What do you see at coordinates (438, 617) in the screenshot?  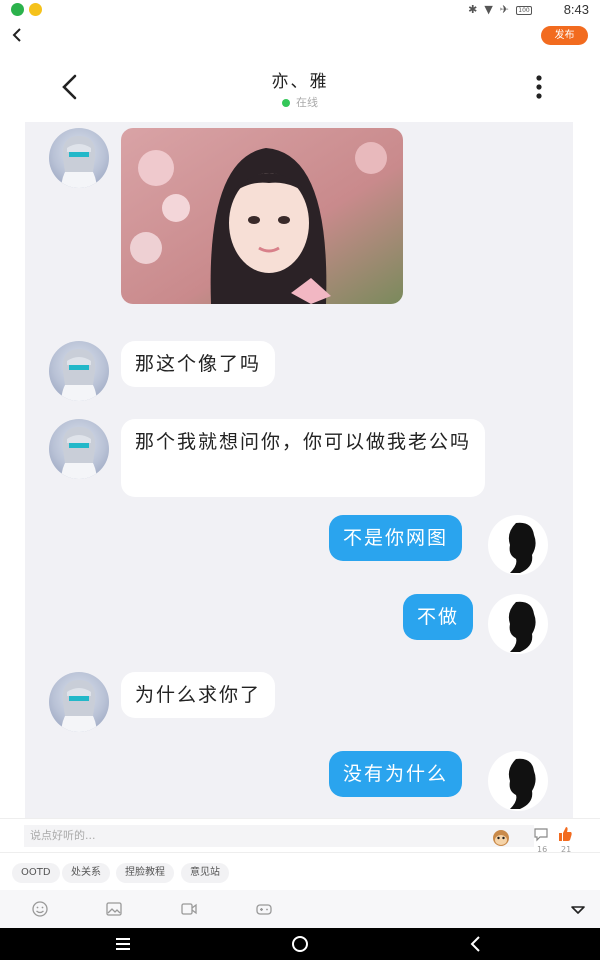 I see `message-bubble-outgoing: 不做` at bounding box center [438, 617].